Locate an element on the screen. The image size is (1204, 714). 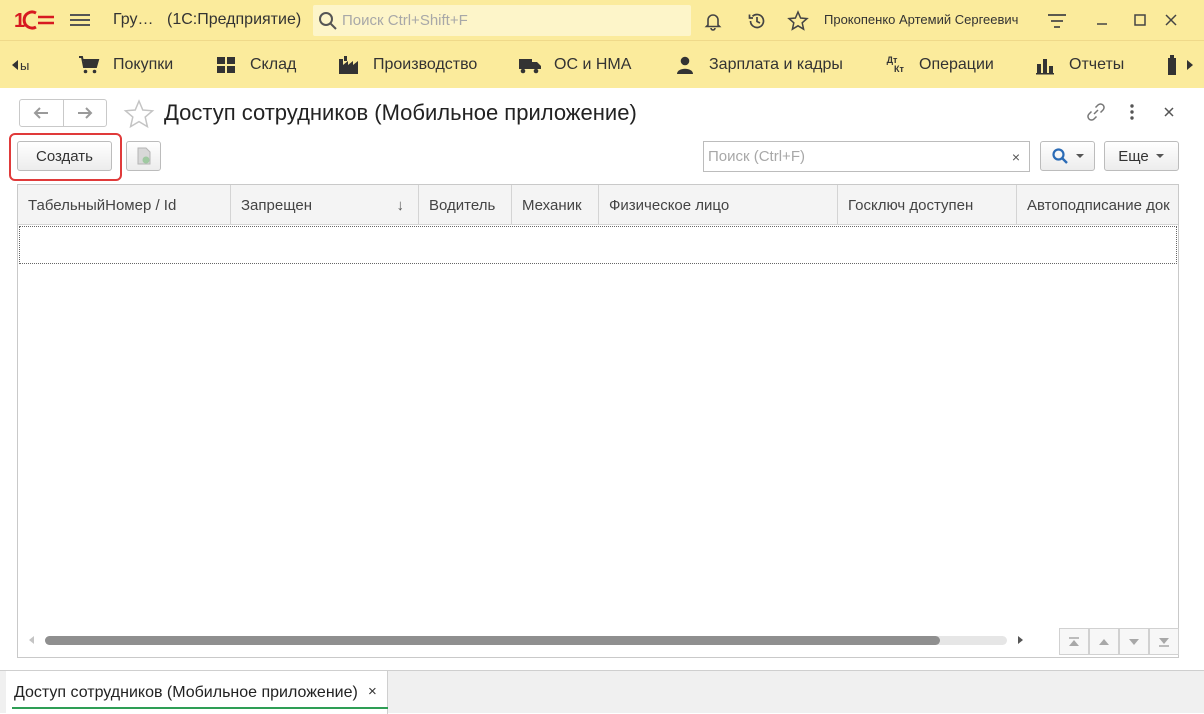
section-reports: Отчеты is located at coordinates (1078, 65).